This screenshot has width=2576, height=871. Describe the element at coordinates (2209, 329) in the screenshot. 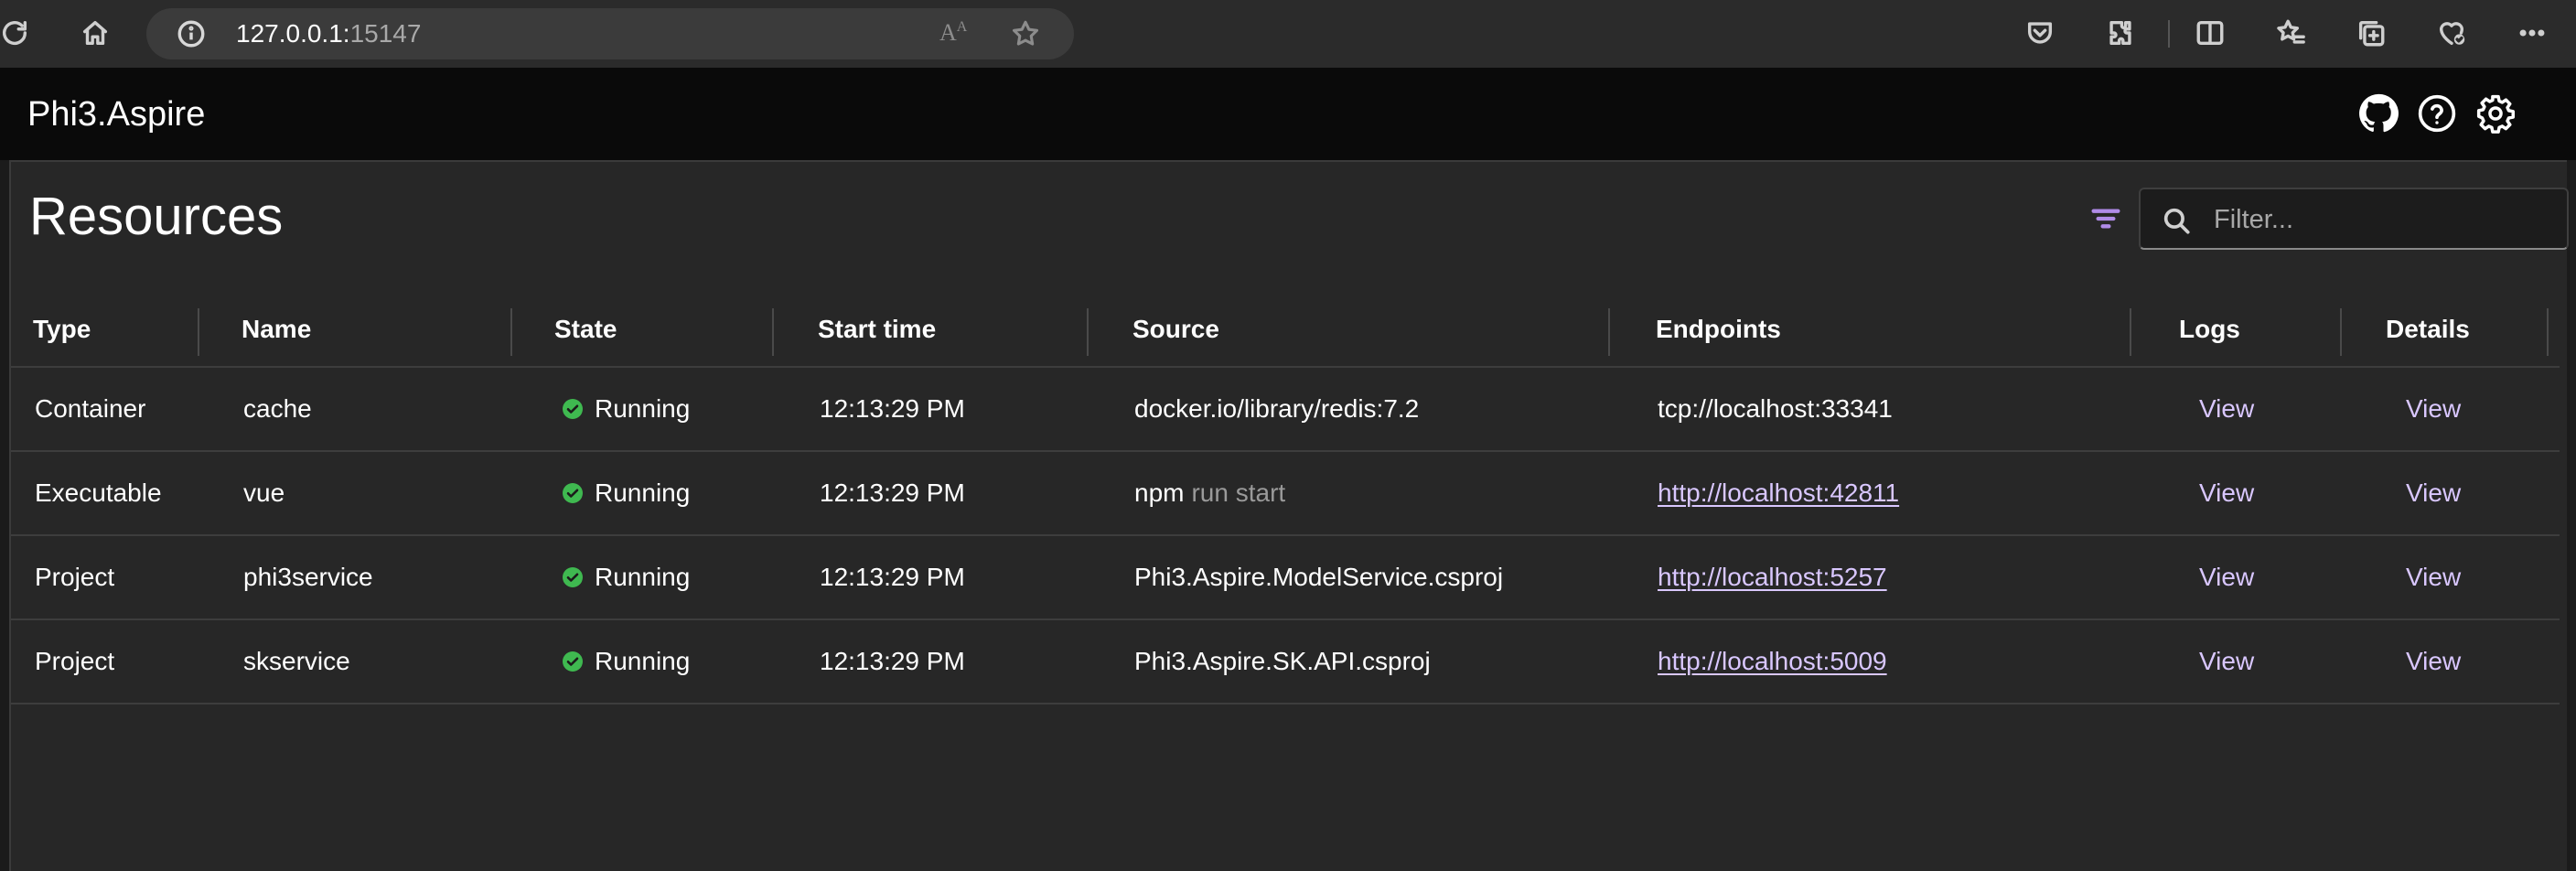

I see `column-header-logs: Logs` at that location.